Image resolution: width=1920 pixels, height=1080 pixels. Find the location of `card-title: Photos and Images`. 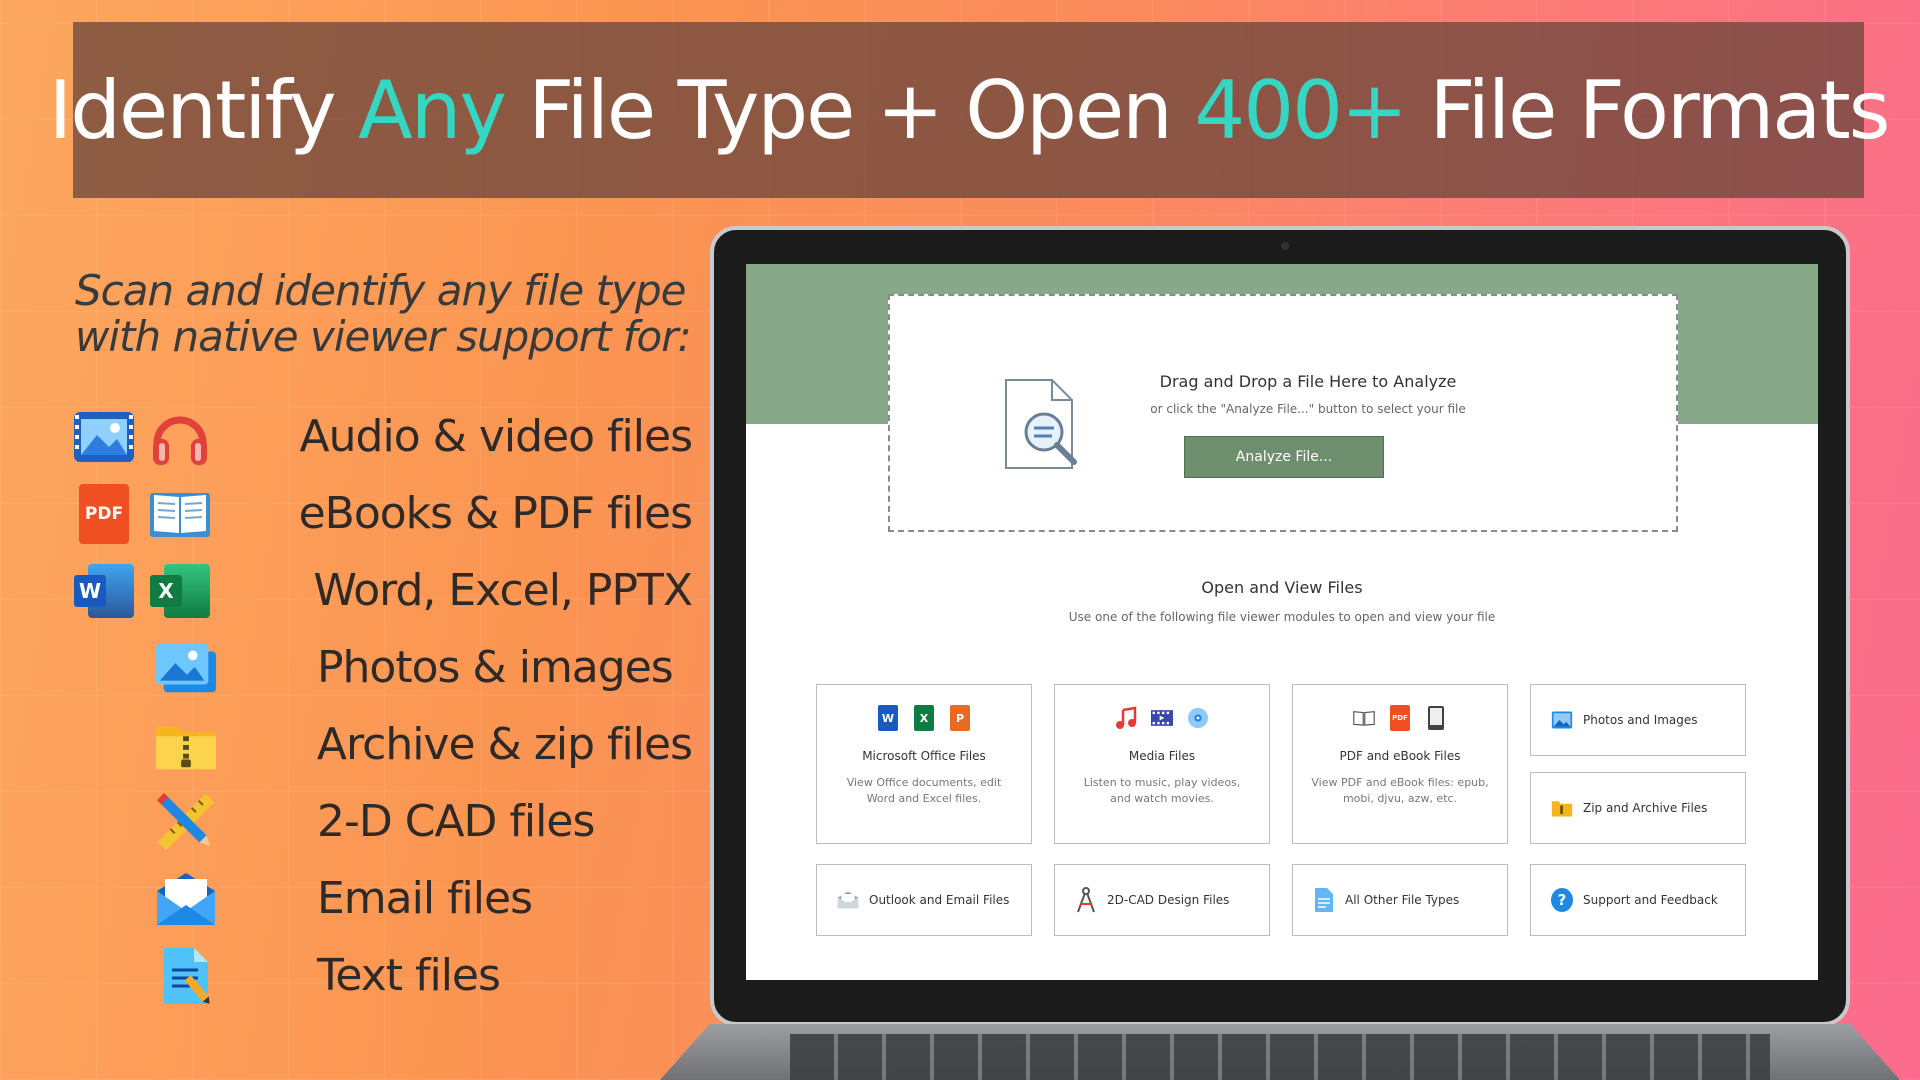

card-title: Photos and Images is located at coordinates (1640, 720).